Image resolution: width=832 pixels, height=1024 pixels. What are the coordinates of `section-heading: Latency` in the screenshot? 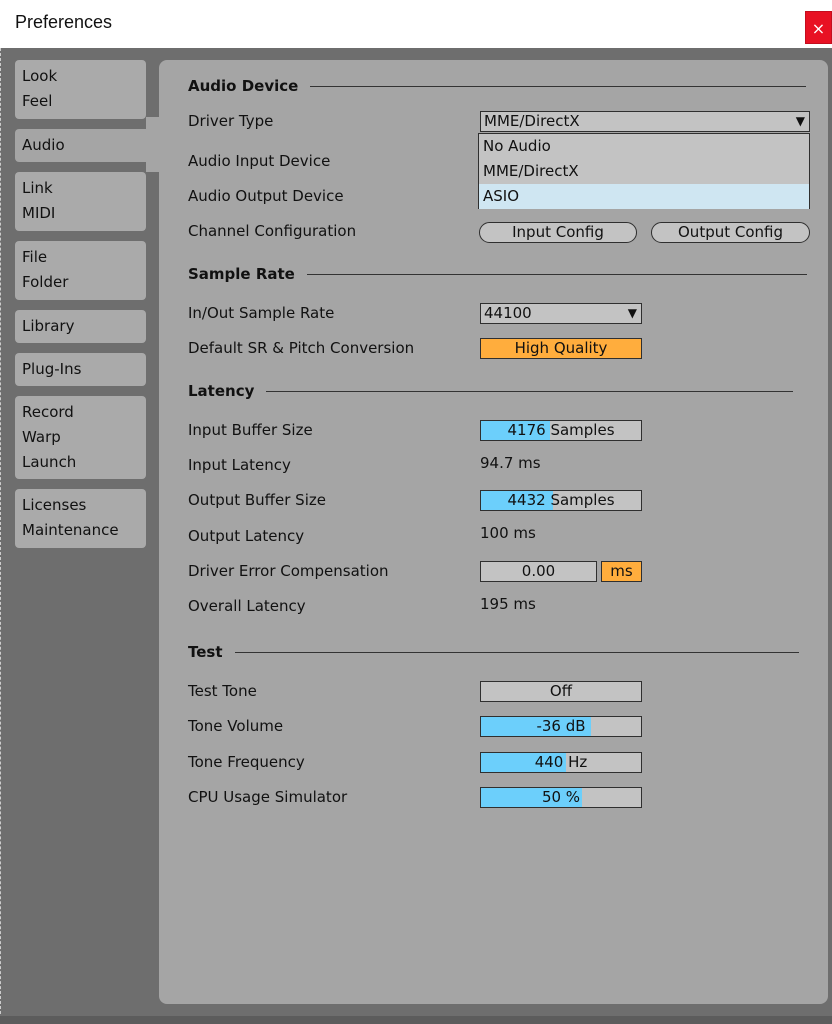 It's located at (221, 391).